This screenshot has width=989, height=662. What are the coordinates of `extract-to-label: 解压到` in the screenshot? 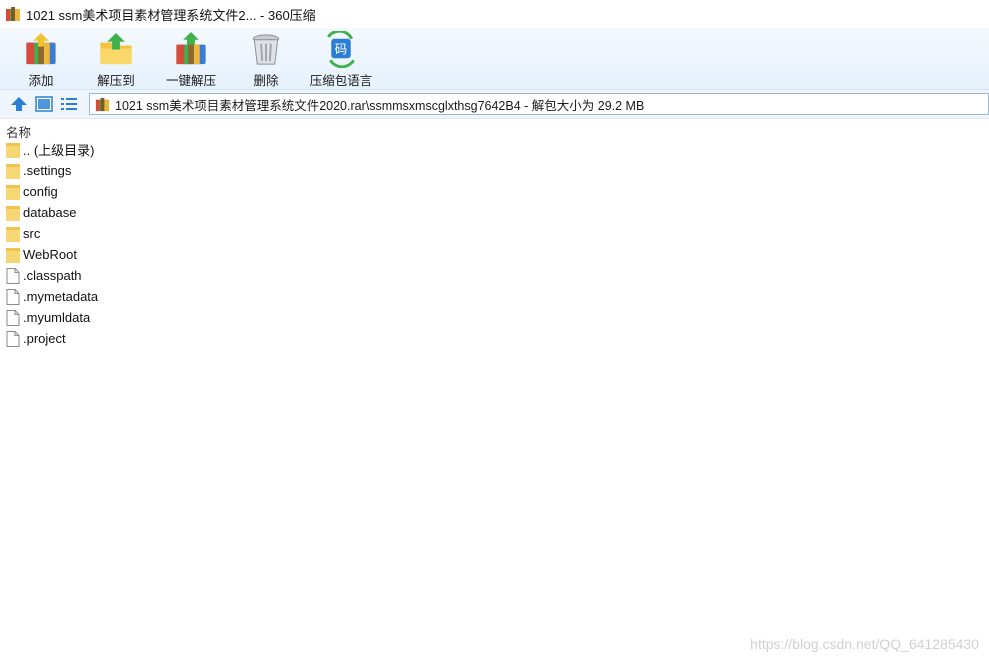 It's located at (116, 81).